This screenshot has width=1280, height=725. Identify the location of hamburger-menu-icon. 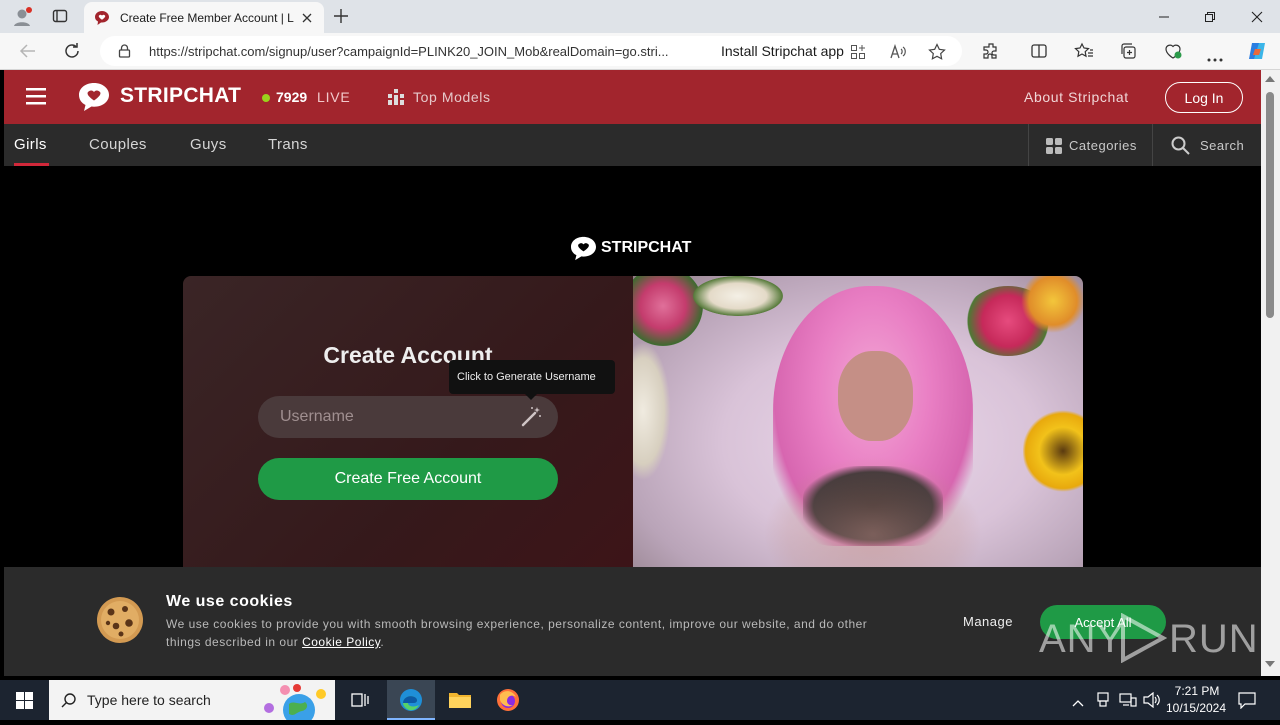
(36, 96).